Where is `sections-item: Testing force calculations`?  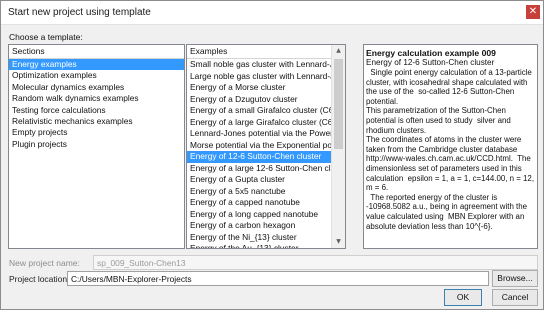
sections-item: Testing force calculations is located at coordinates (96, 110).